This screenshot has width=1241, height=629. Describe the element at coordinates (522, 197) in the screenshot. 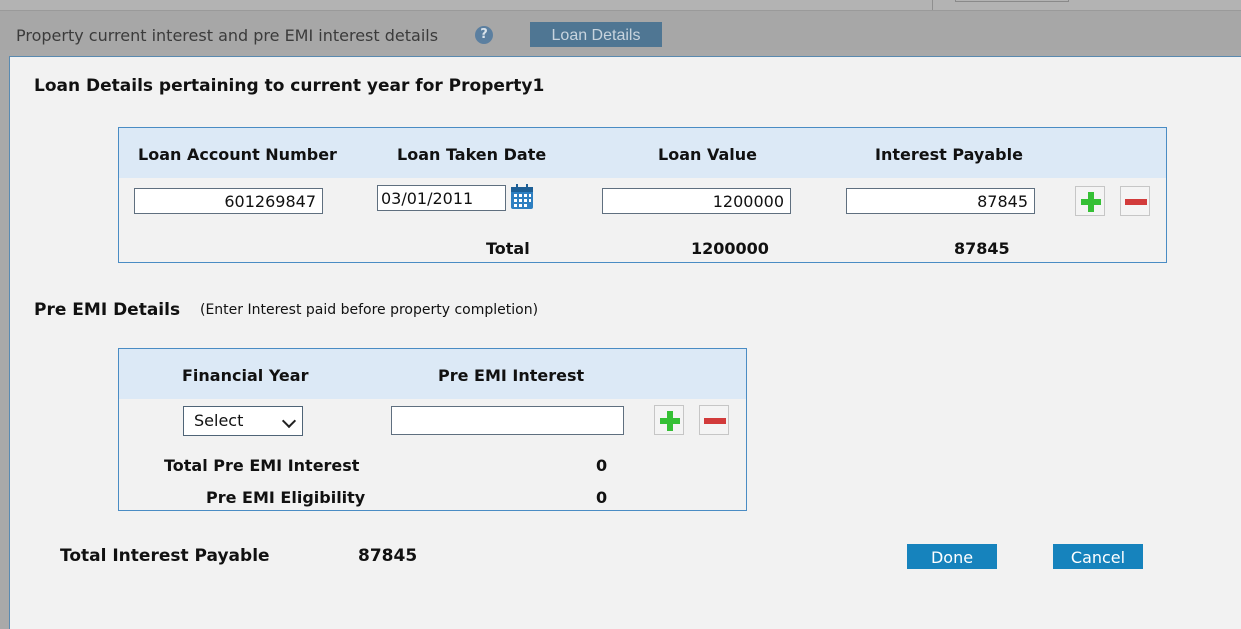

I see `calendar-icon` at that location.